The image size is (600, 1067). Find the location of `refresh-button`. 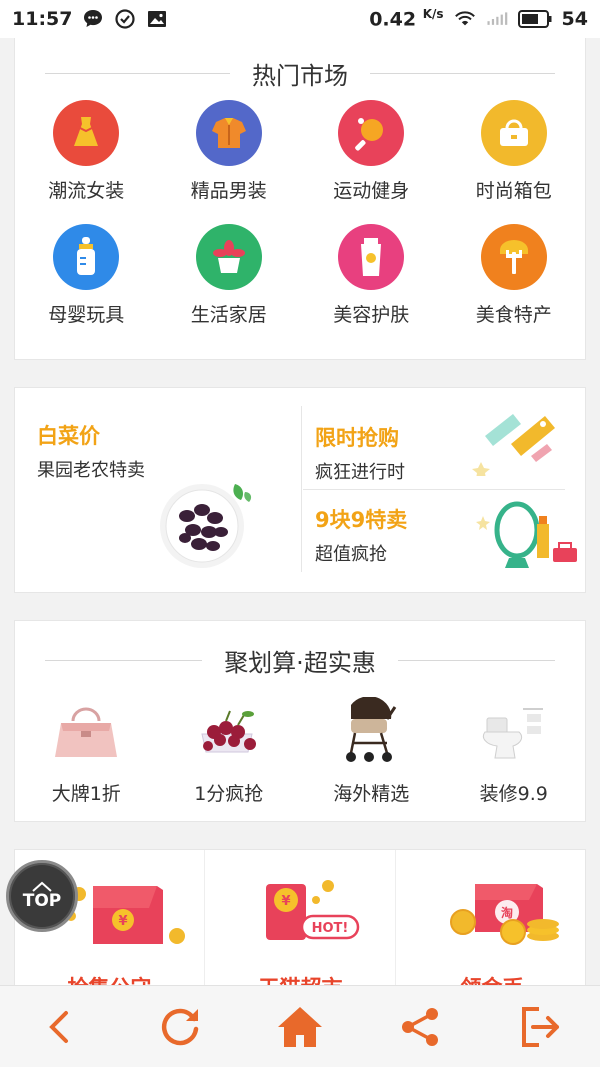

refresh-button is located at coordinates (180, 1027).